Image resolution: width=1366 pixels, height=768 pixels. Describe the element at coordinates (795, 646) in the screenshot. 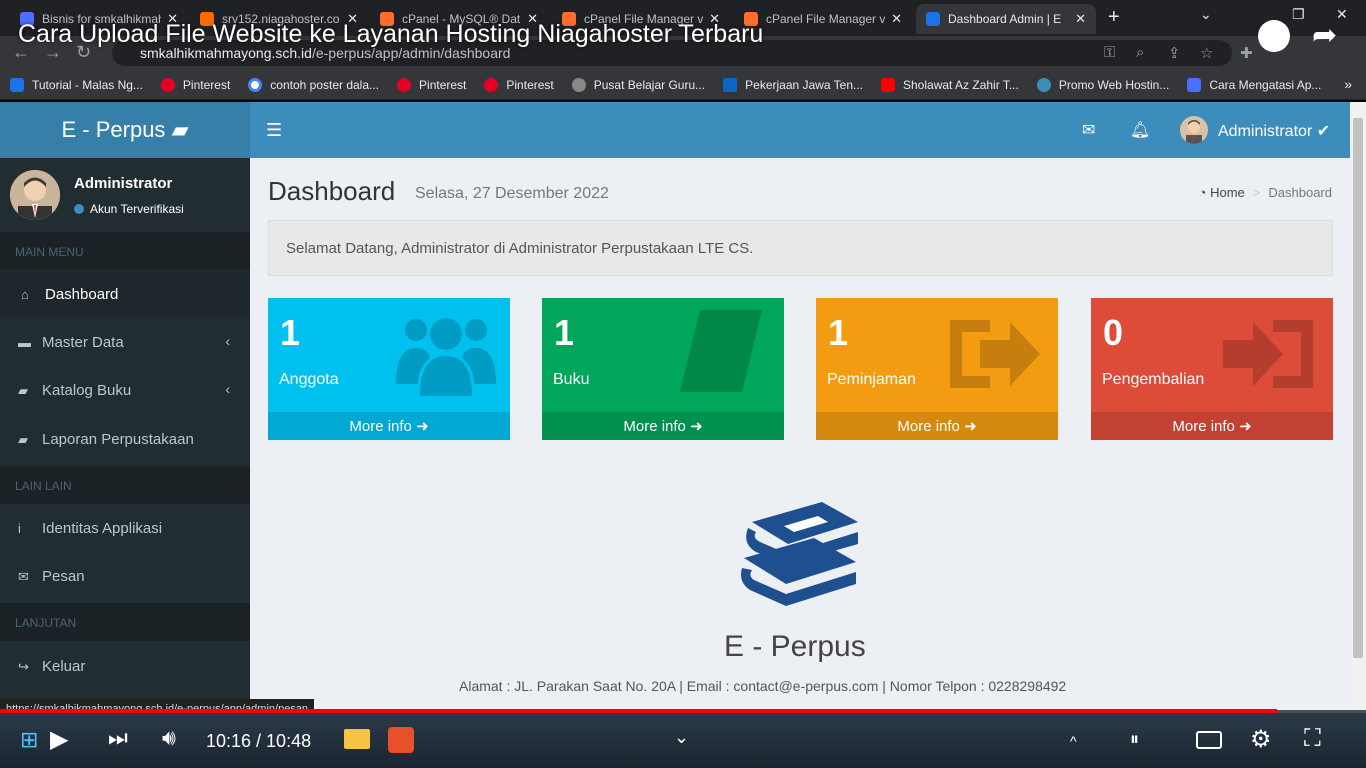

I see `footer-brand-name: E - Perpus` at that location.